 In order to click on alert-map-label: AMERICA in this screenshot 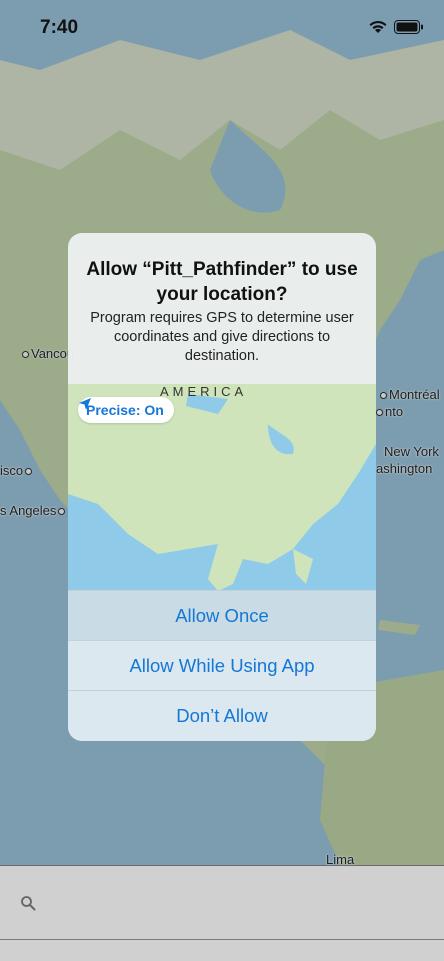, I will do `click(204, 391)`.